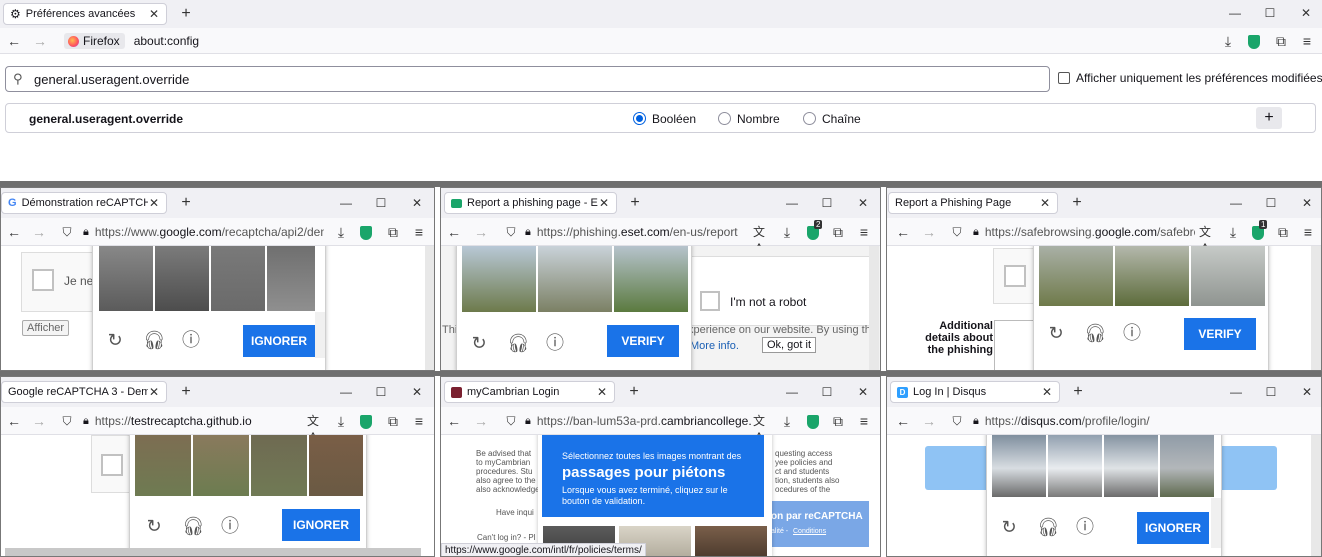  Describe the element at coordinates (85, 14) in the screenshot. I see `tab-preferences-avancees: ⚙ Préférences avancées ✕` at that location.